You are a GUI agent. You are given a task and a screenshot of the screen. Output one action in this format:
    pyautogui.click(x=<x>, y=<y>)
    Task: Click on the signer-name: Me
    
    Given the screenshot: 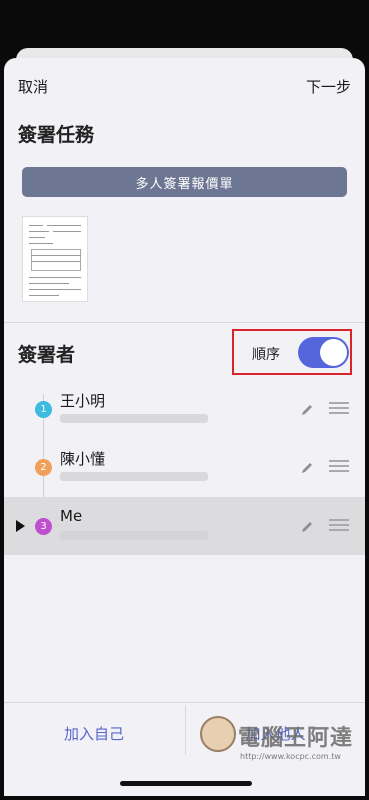 What is the action you would take?
    pyautogui.click(x=71, y=516)
    